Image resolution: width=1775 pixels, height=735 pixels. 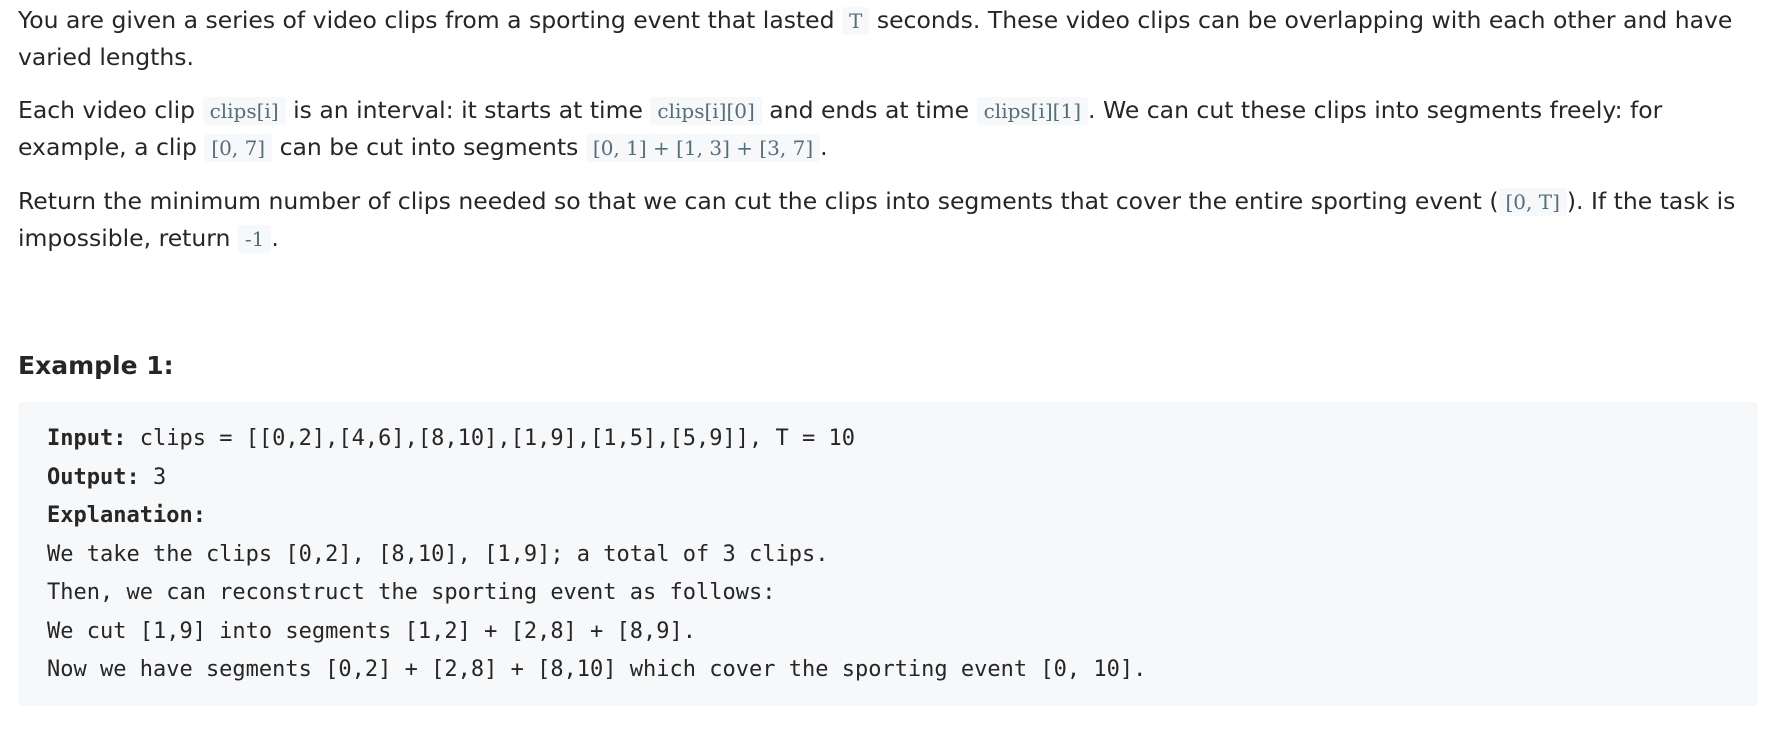 What do you see at coordinates (869, 110) in the screenshot?
I see `text: and ends at time` at bounding box center [869, 110].